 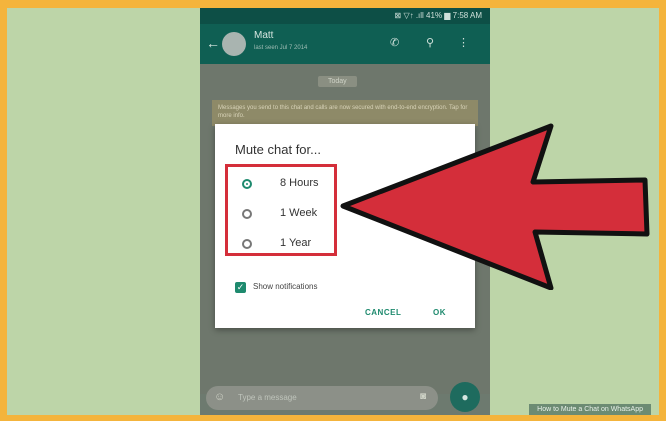 What do you see at coordinates (299, 183) in the screenshot?
I see `option-label: 8 Hours` at bounding box center [299, 183].